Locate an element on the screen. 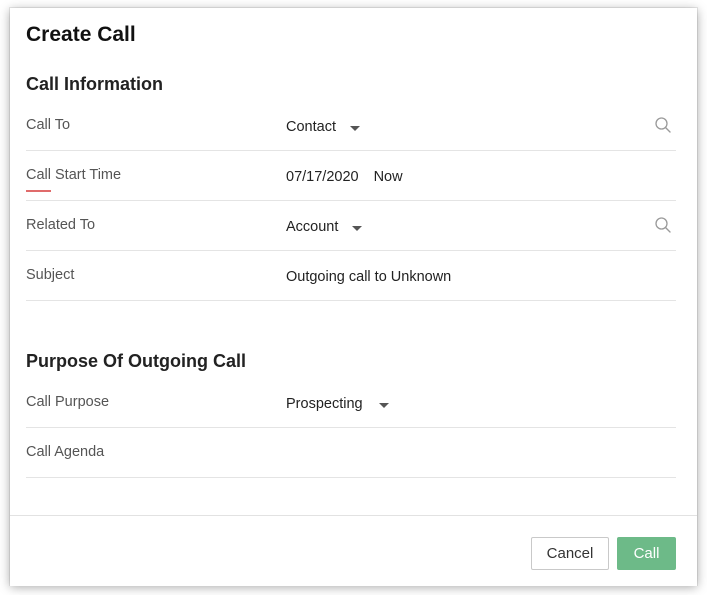 The width and height of the screenshot is (707, 595). call-purpose-value: Prospecting is located at coordinates (324, 404).